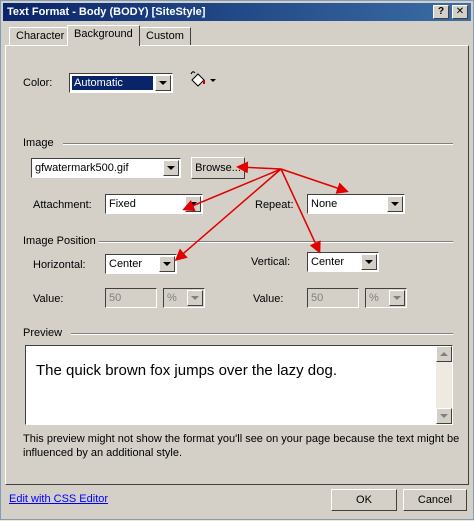  What do you see at coordinates (444, 385) in the screenshot?
I see `preview-scrollbar` at bounding box center [444, 385].